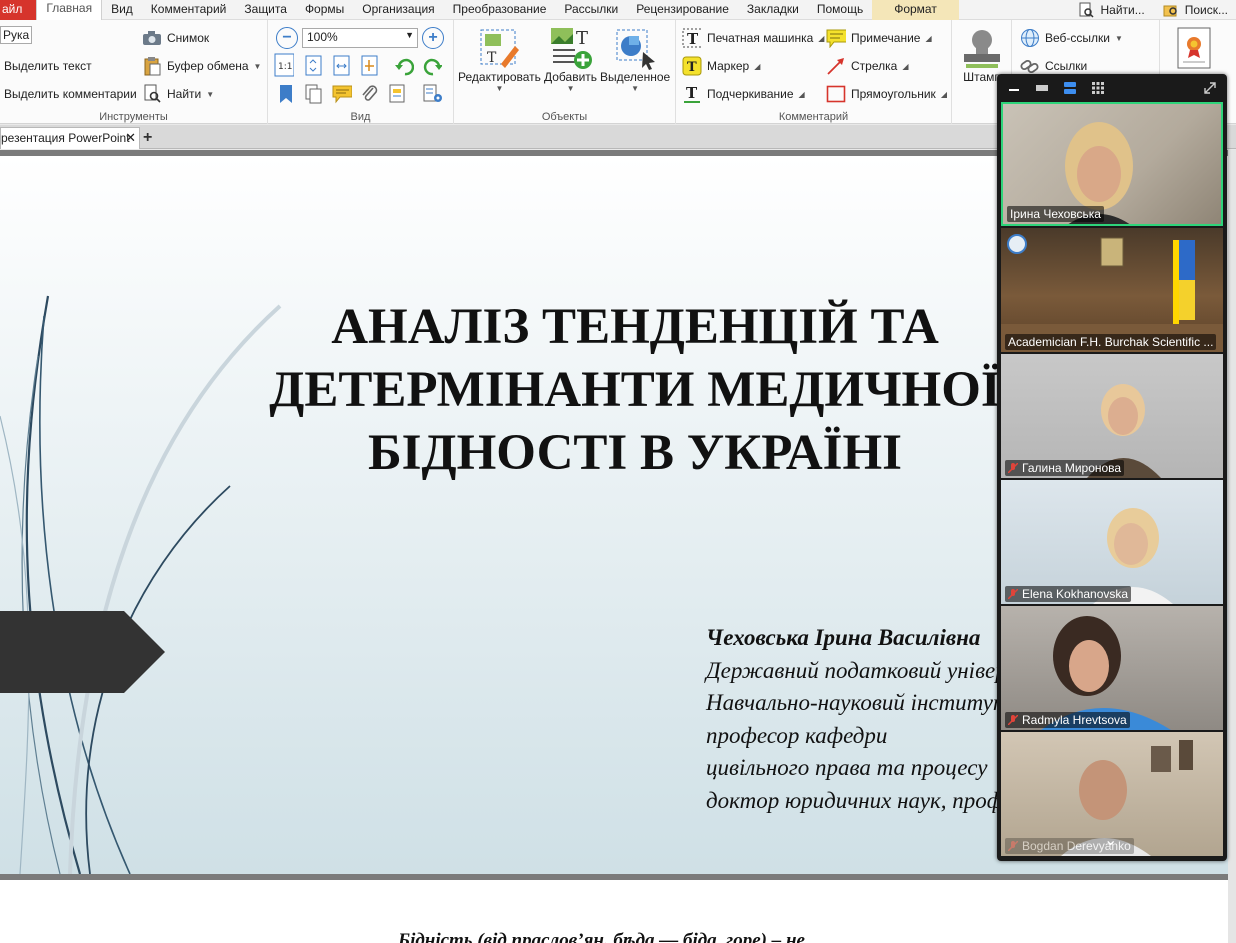  What do you see at coordinates (867, 66) in the screenshot?
I see `arrow-button: Стрелка ◢` at bounding box center [867, 66].